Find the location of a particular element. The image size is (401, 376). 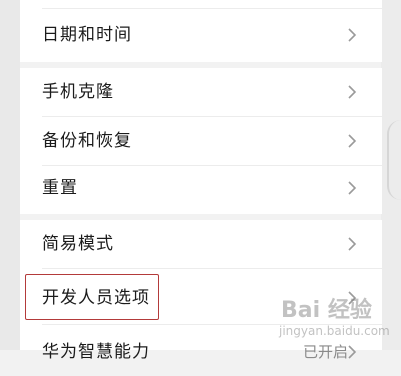

settings-item-phone-clone: 手机克隆 is located at coordinates (201, 92).